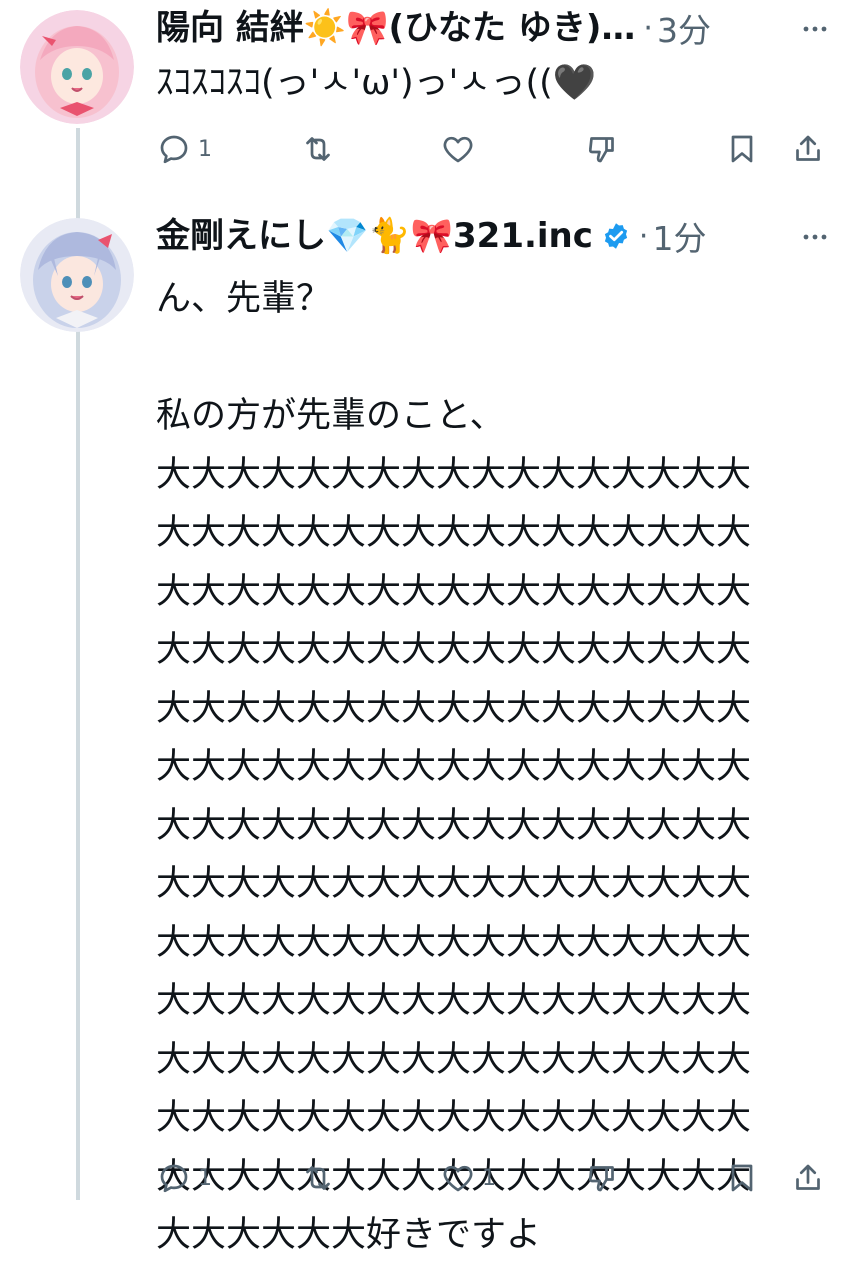 The width and height of the screenshot is (850, 1265). What do you see at coordinates (616, 236) in the screenshot?
I see `verified-badge-icon` at bounding box center [616, 236].